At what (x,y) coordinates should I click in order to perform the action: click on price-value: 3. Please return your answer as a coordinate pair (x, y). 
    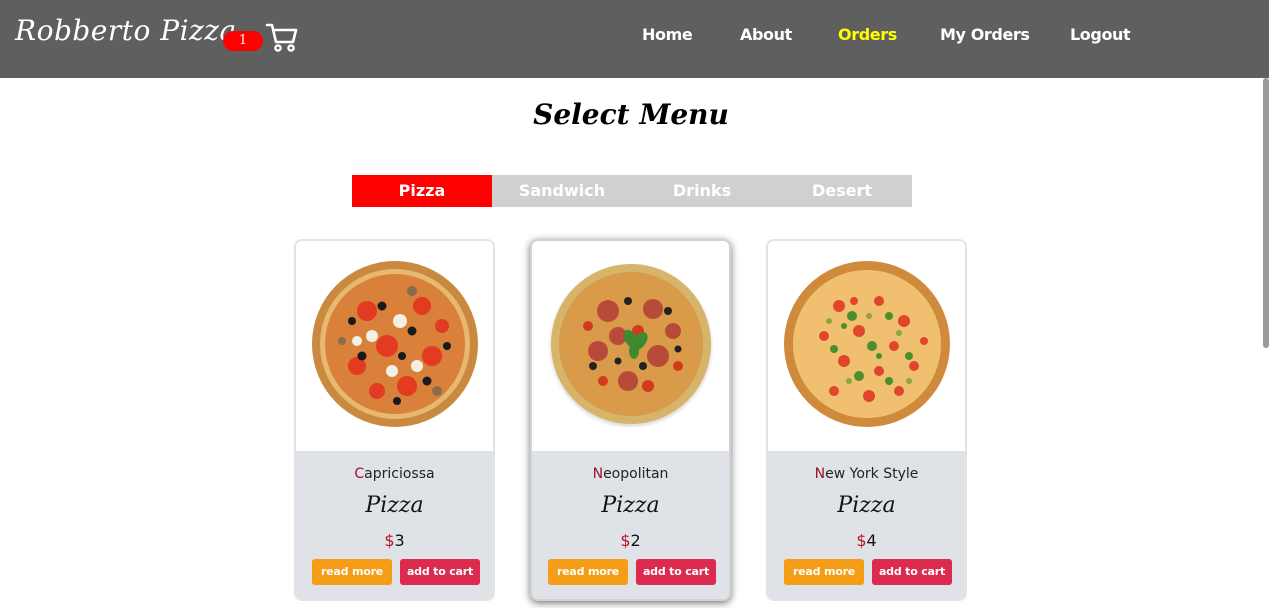
    Looking at the image, I should click on (399, 540).